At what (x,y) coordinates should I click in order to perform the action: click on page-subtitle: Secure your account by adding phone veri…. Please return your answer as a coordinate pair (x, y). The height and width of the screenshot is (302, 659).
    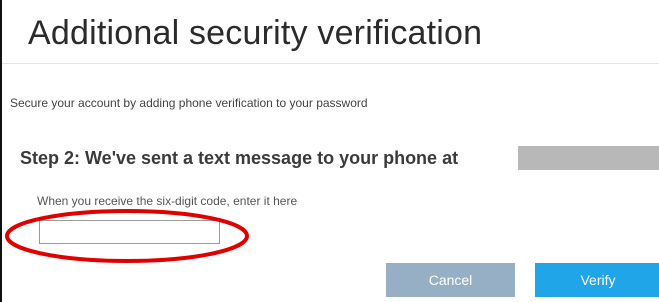
    Looking at the image, I should click on (189, 103).